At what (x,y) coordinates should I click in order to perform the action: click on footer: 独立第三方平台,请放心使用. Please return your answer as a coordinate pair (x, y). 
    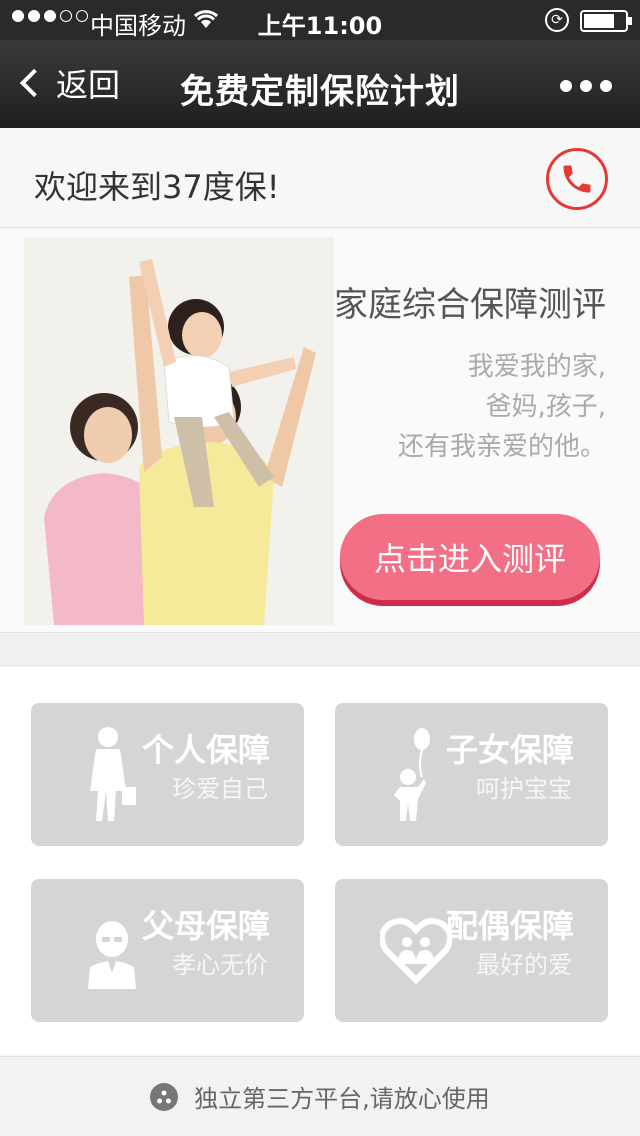
    Looking at the image, I should click on (320, 1096).